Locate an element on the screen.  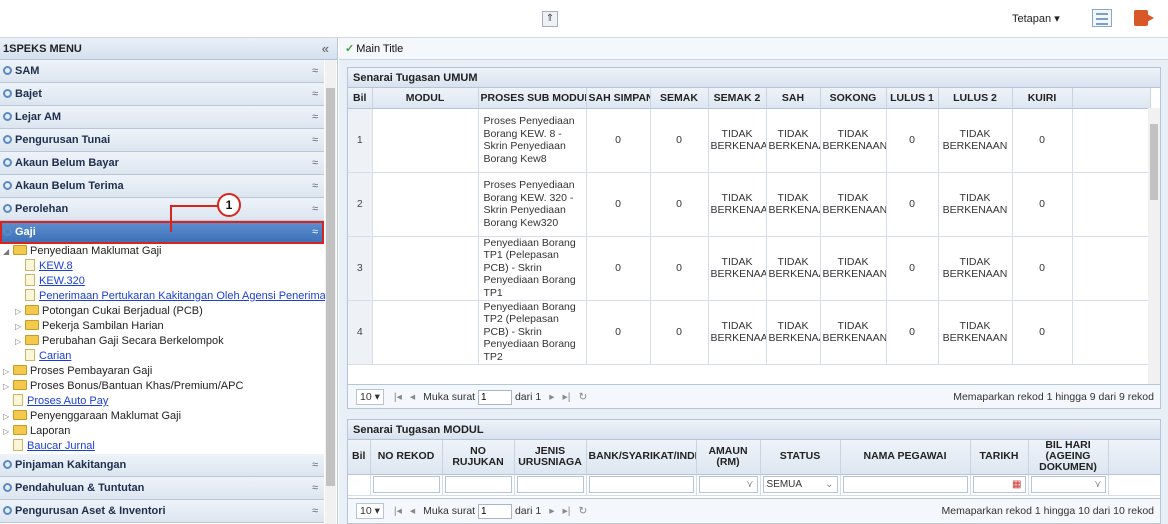
sidebar-item: Pendahuluan & Tuntutan ≈ is located at coordinates (162, 488).